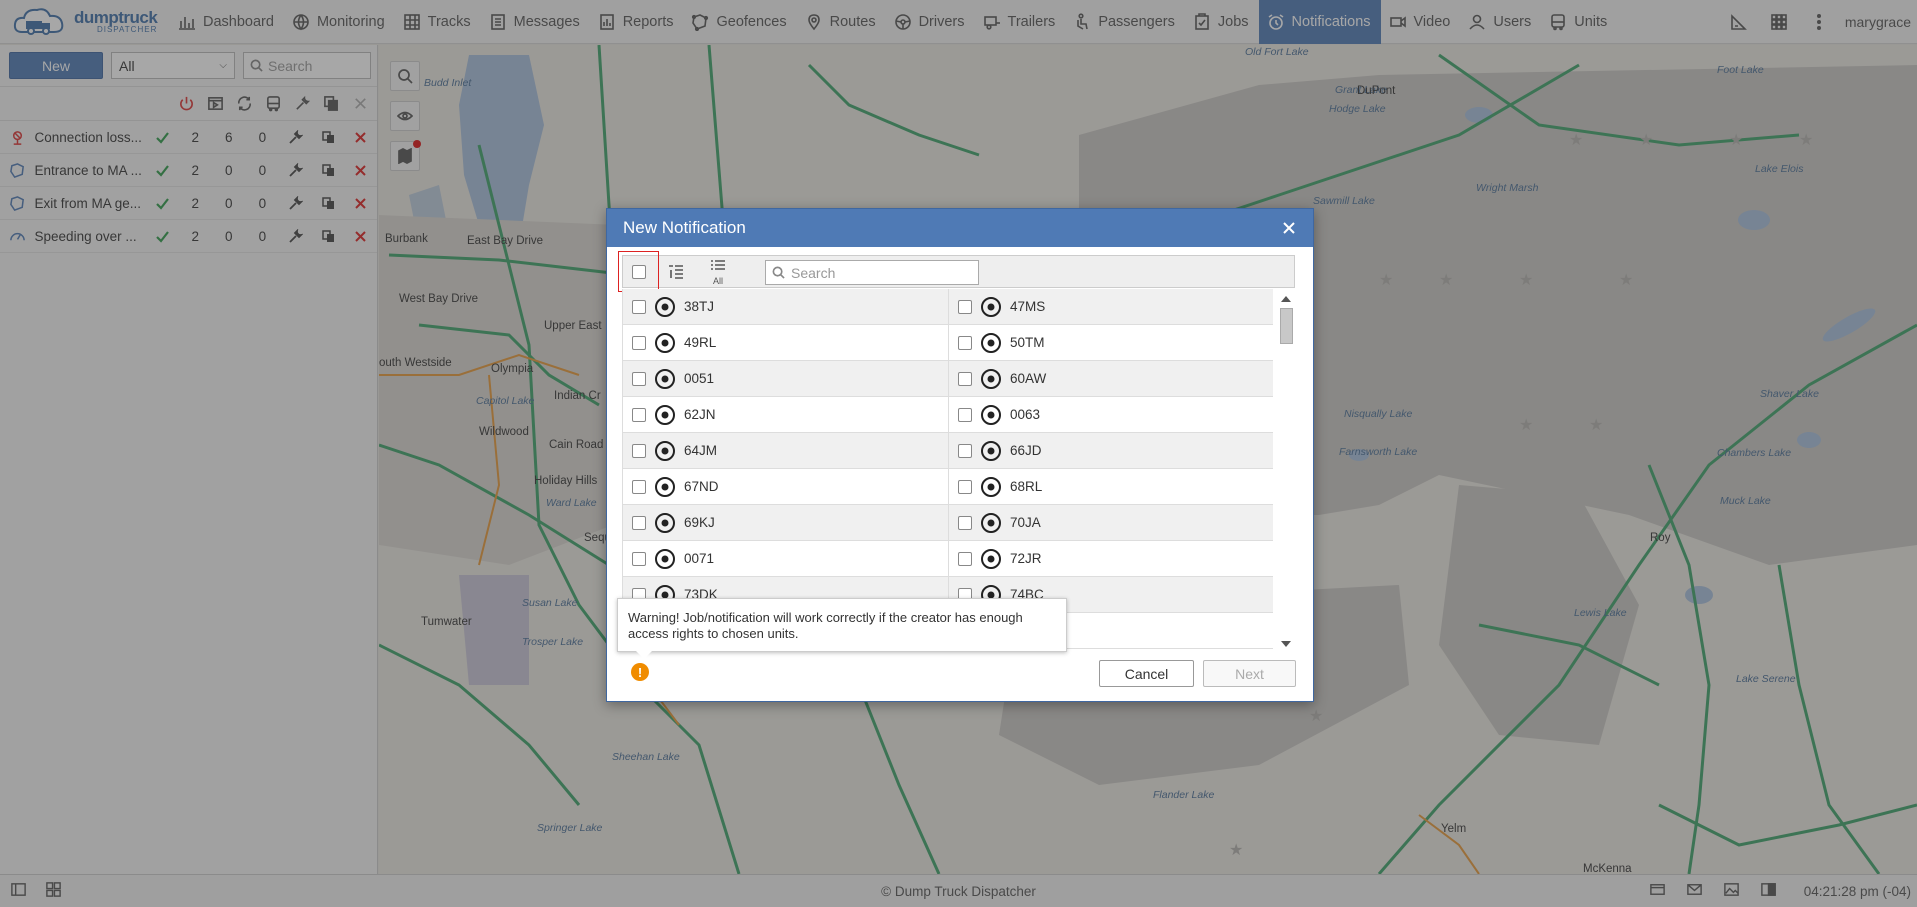  I want to click on unit-row: 64JM 66JD, so click(948, 451).